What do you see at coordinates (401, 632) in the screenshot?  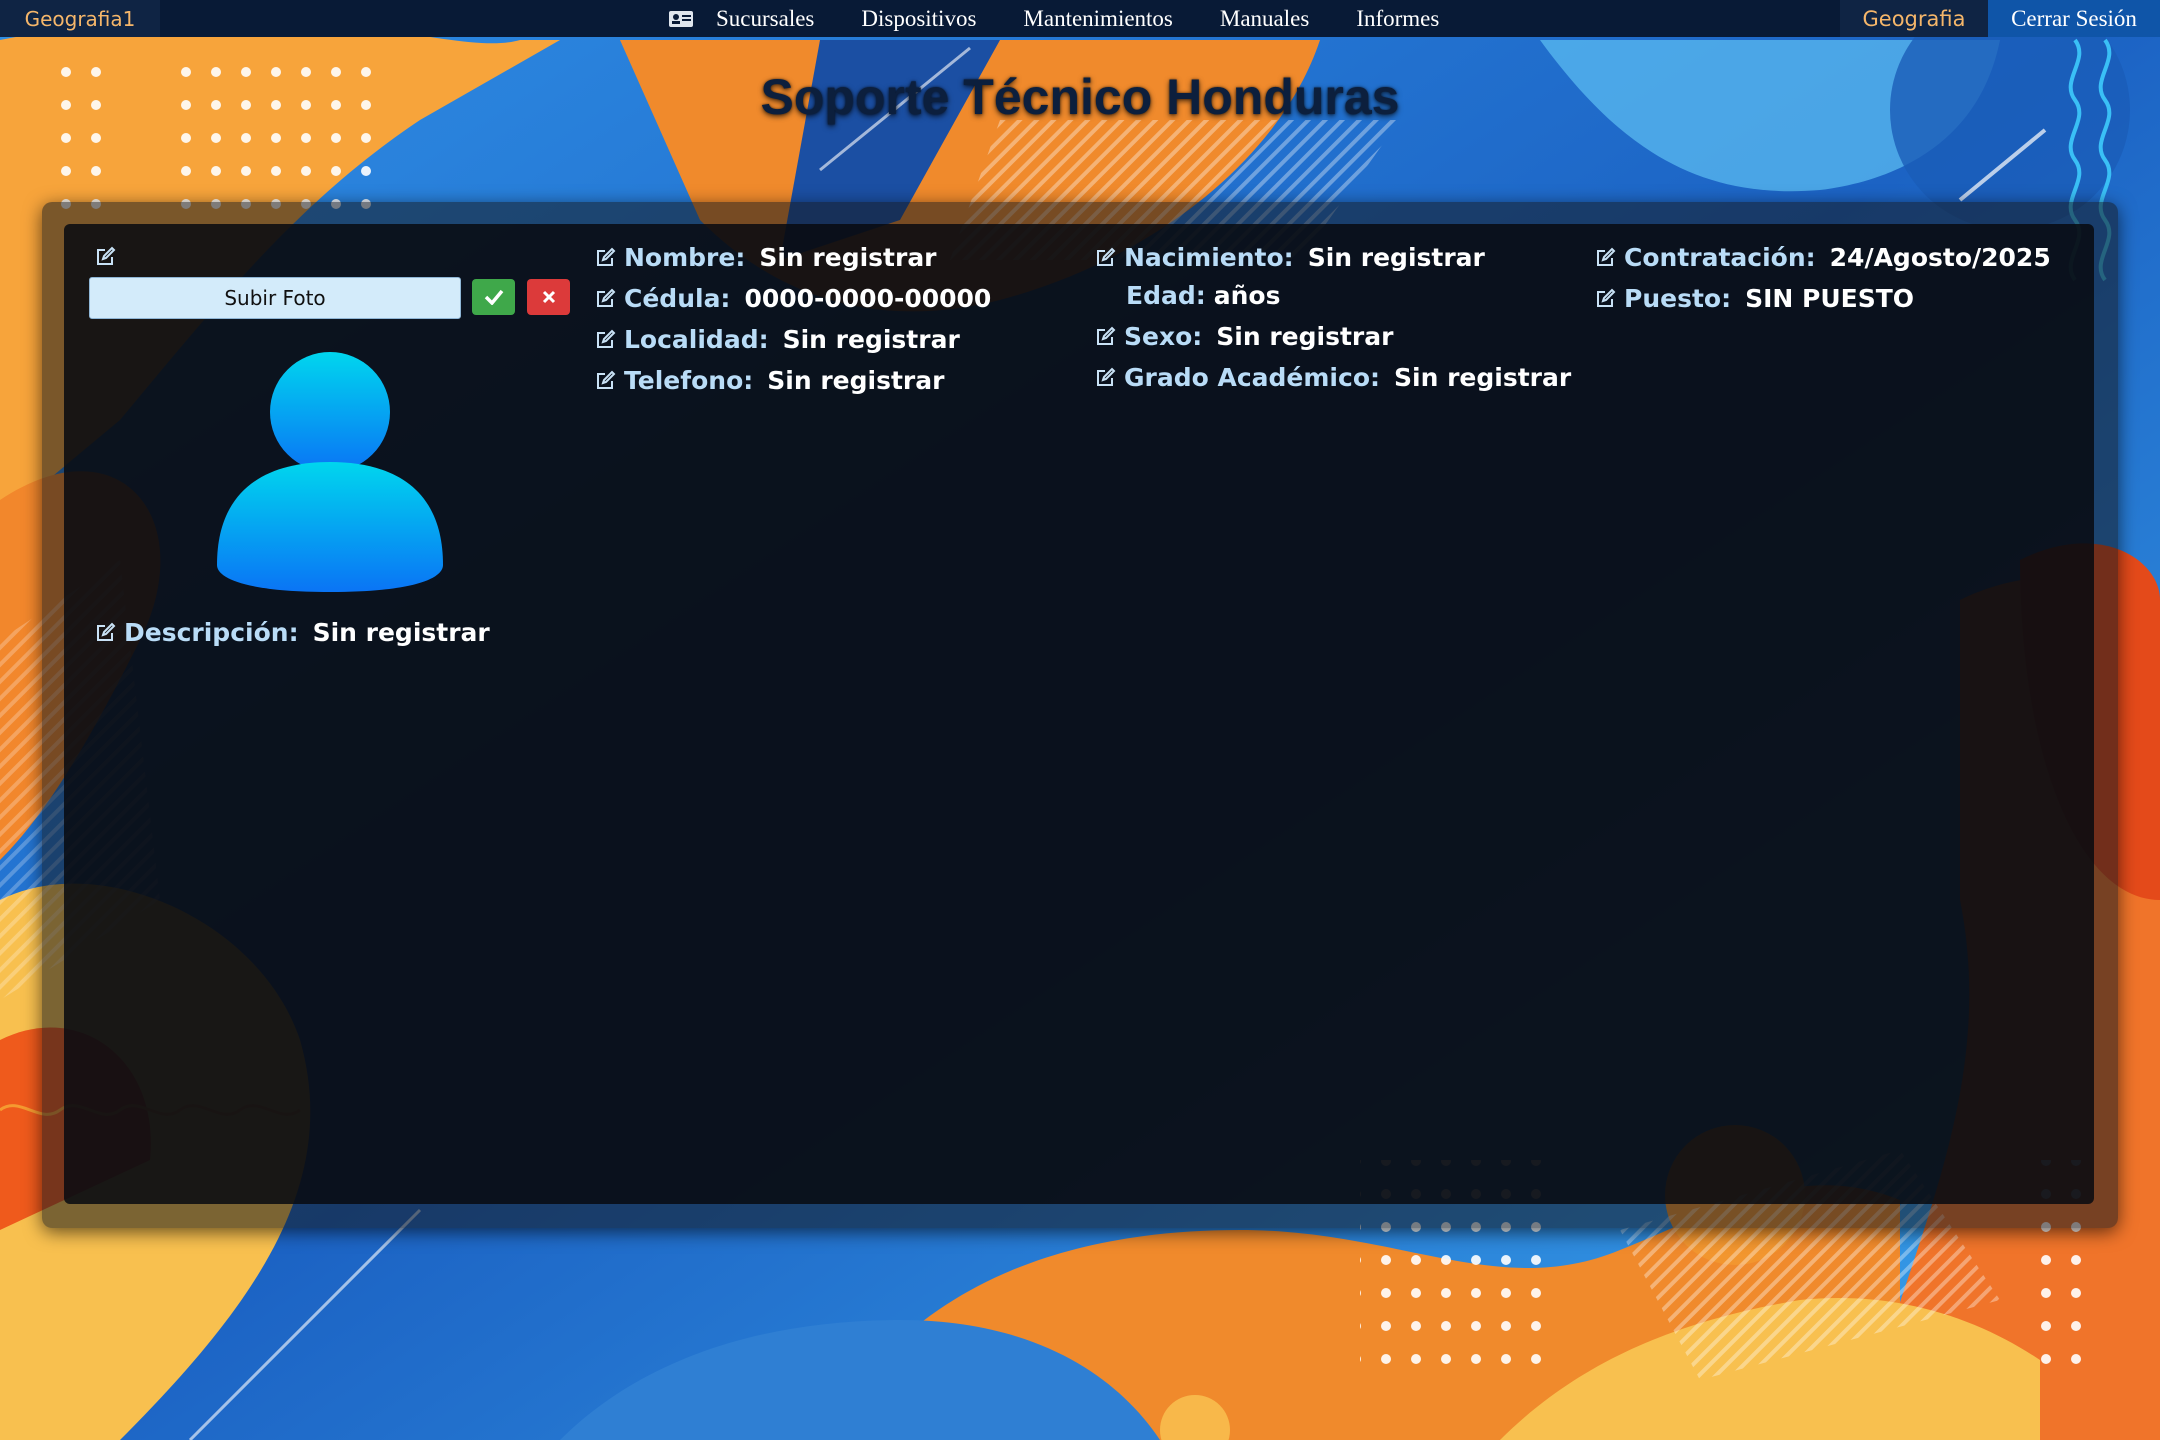 I see `descripcion-value: Sin registrar` at bounding box center [401, 632].